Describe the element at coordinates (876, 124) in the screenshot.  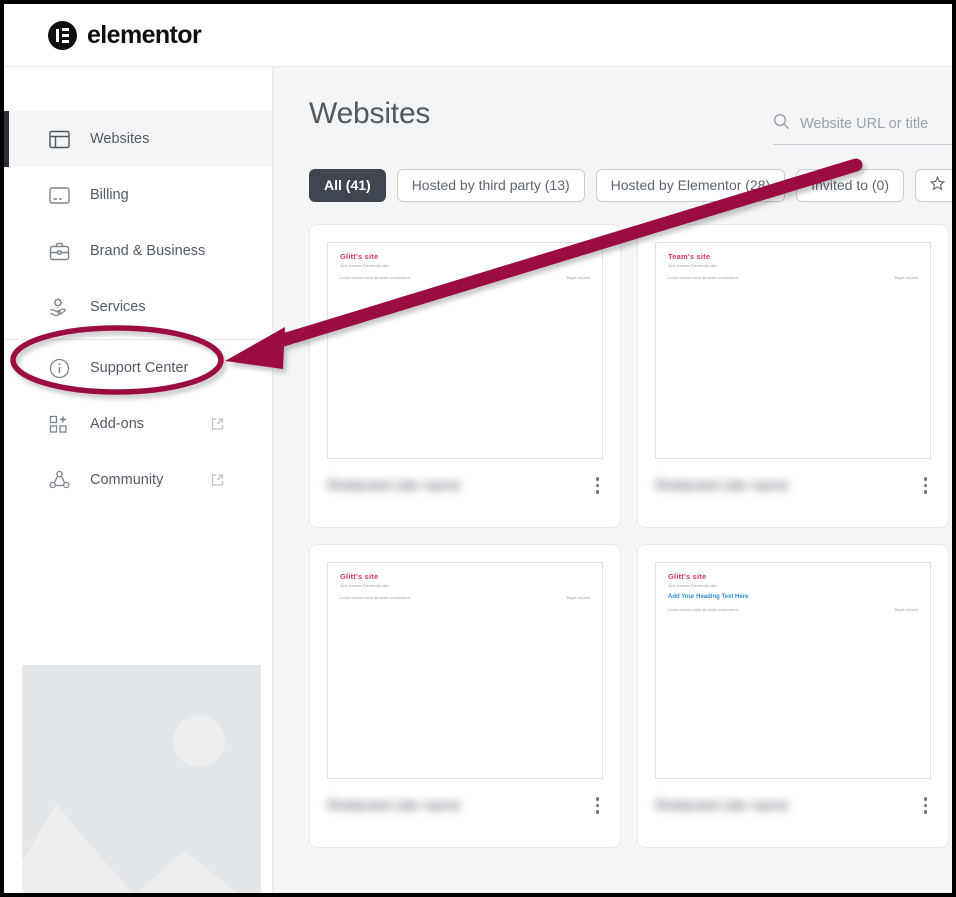
I see `search-input` at that location.